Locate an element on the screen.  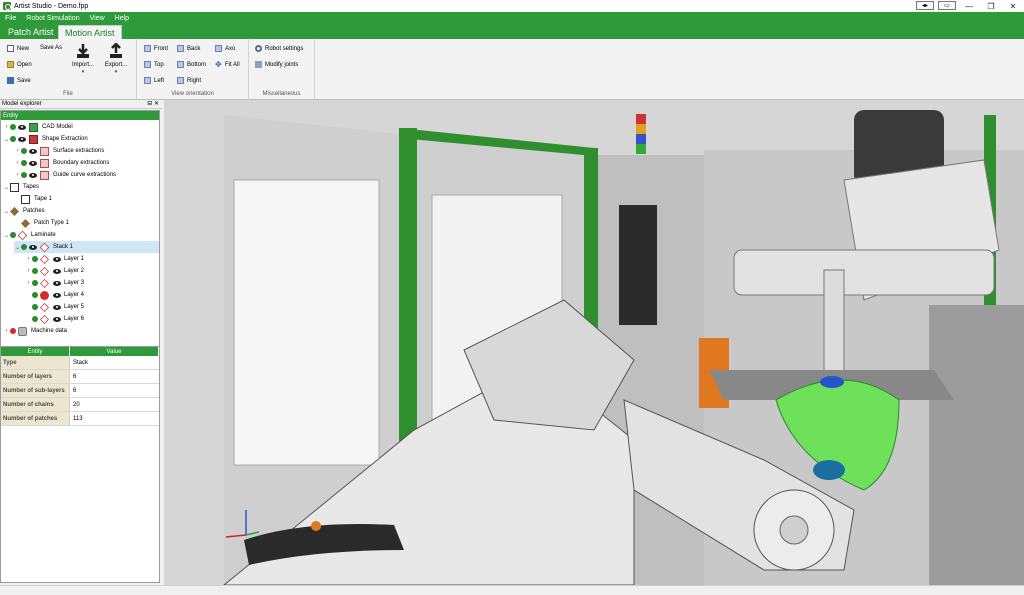
tree-node-laminate: ⌄ Laminate is located at coordinates (81, 235).